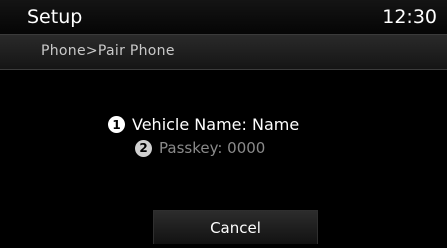 This screenshot has height=248, width=447. What do you see at coordinates (409, 17) in the screenshot?
I see `clock: 12:30` at bounding box center [409, 17].